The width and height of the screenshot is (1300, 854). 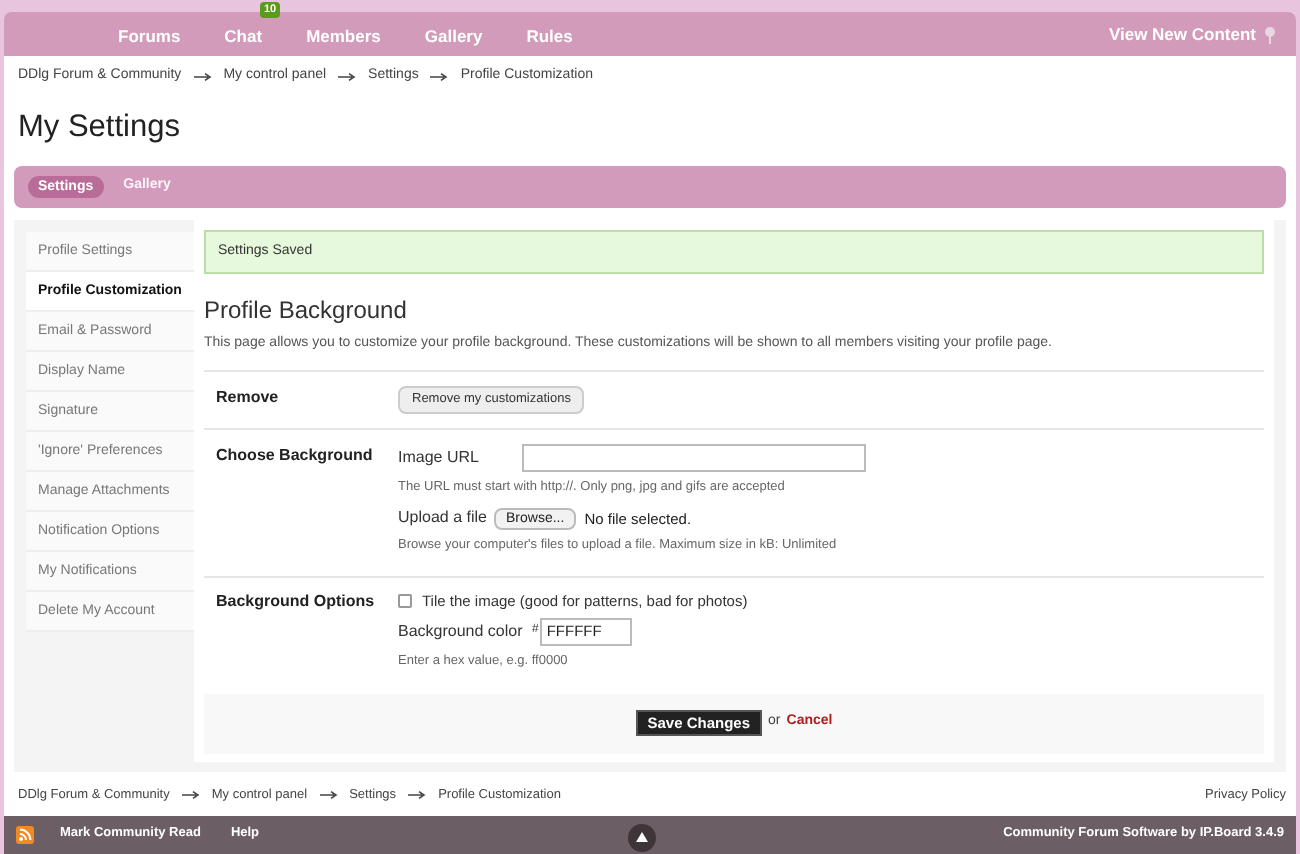 What do you see at coordinates (306, 311) in the screenshot?
I see `section-title: Profile Background` at bounding box center [306, 311].